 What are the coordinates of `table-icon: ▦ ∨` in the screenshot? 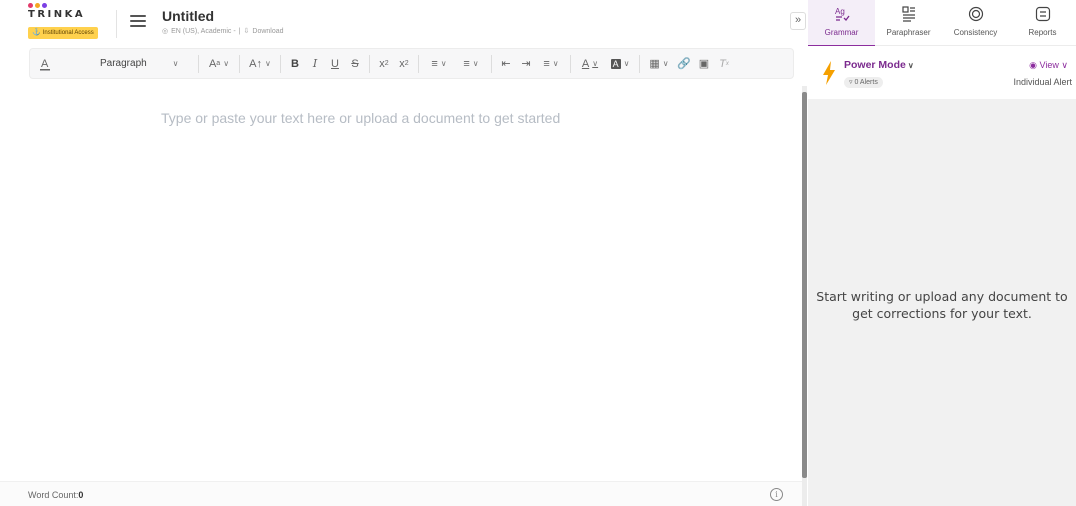 It's located at (659, 64).